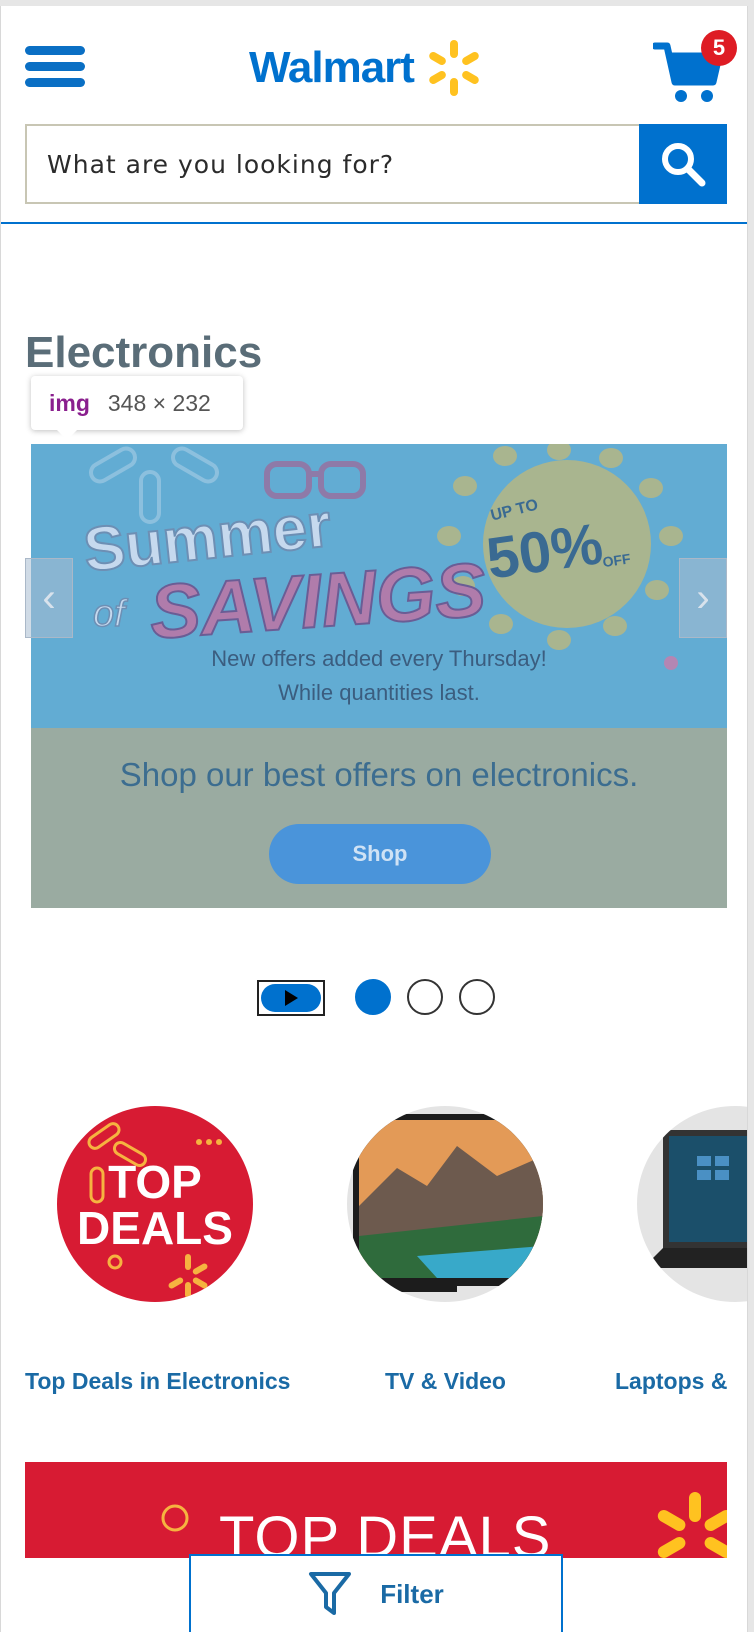 This screenshot has width=754, height=1632. I want to click on tooltip-arrow, so click(67, 434).